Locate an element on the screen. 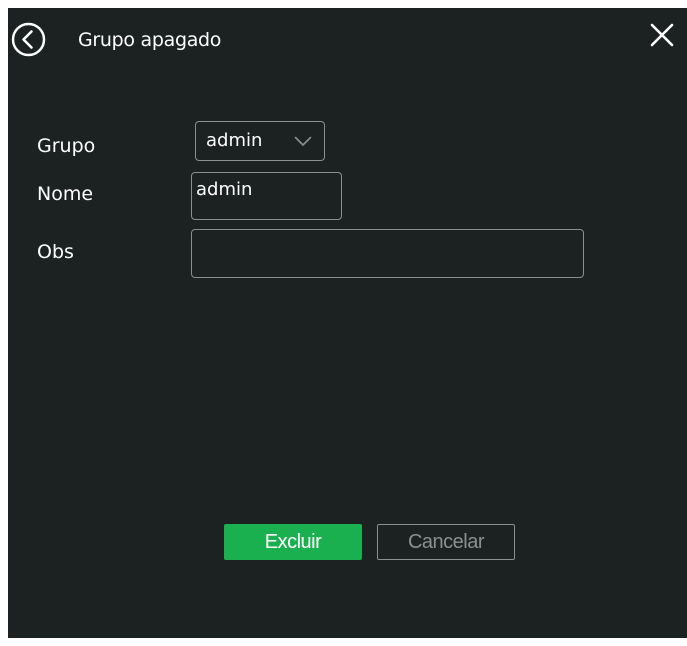 The width and height of the screenshot is (687, 646). nome-label: Nome is located at coordinates (65, 194).